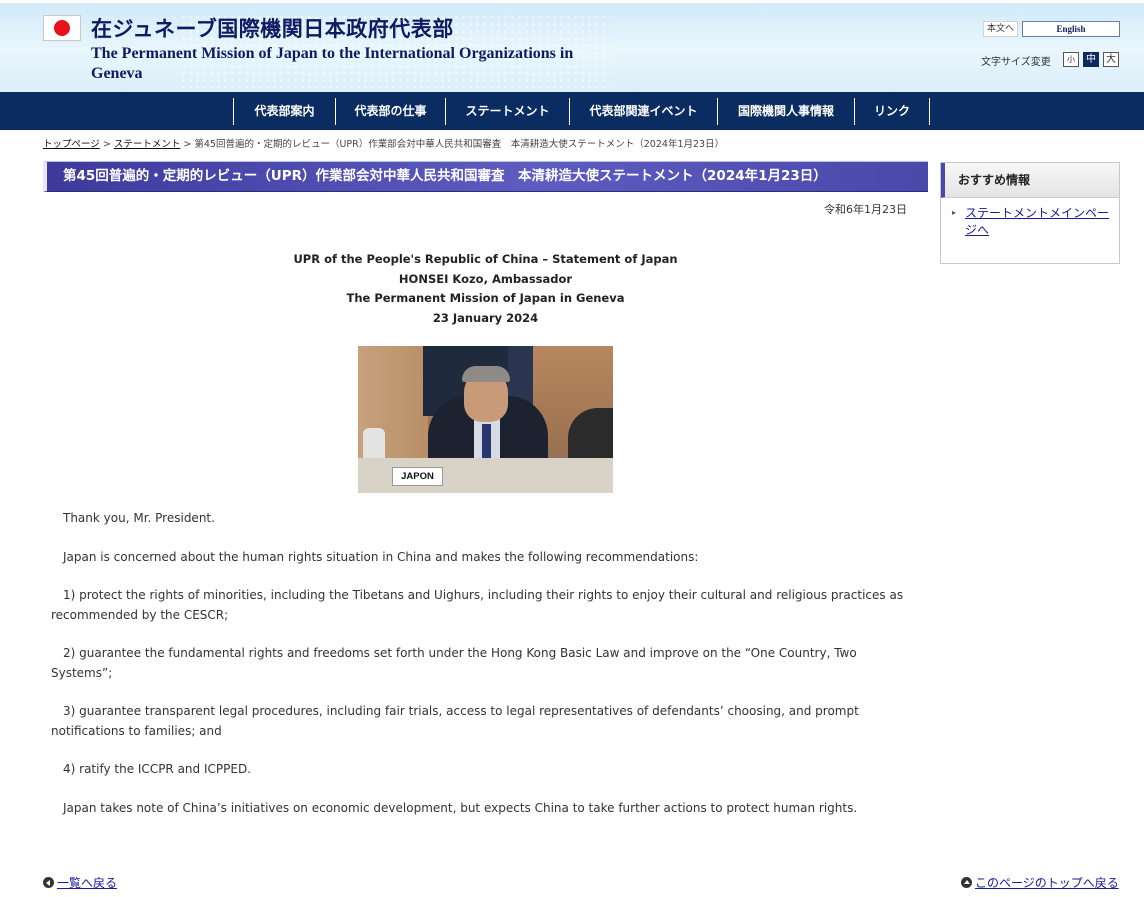 This screenshot has width=1144, height=897. What do you see at coordinates (139, 518) in the screenshot?
I see `statement-paragraph: Thank you, Mr. President.` at bounding box center [139, 518].